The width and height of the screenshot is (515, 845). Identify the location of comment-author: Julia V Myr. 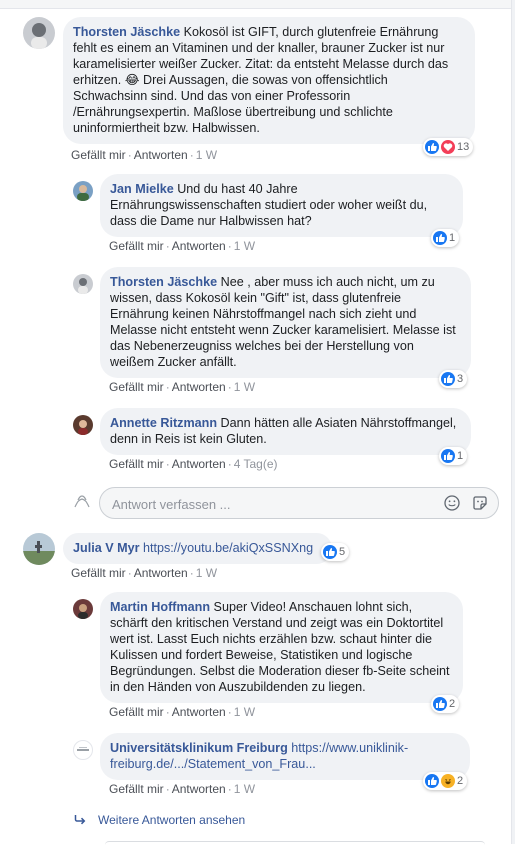
(106, 548).